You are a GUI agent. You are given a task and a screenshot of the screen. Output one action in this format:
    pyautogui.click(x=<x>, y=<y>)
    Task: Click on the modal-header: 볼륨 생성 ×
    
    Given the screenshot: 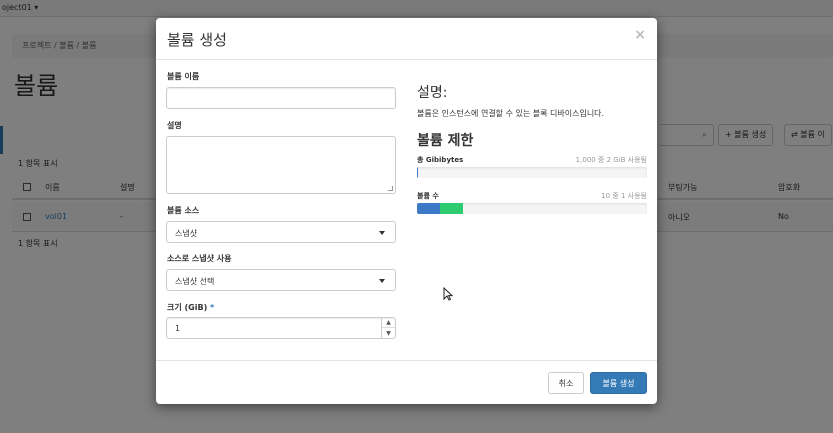 What is the action you would take?
    pyautogui.click(x=406, y=39)
    